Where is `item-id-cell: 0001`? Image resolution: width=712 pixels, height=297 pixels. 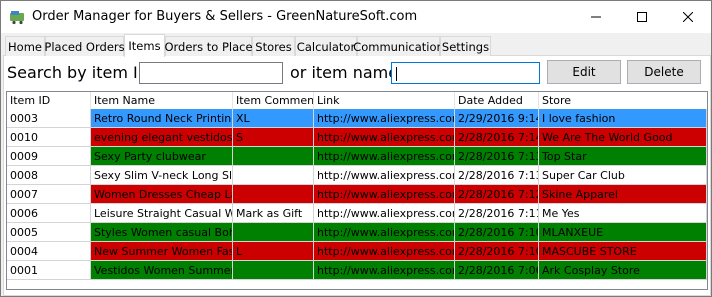 item-id-cell: 0001 is located at coordinates (49, 270).